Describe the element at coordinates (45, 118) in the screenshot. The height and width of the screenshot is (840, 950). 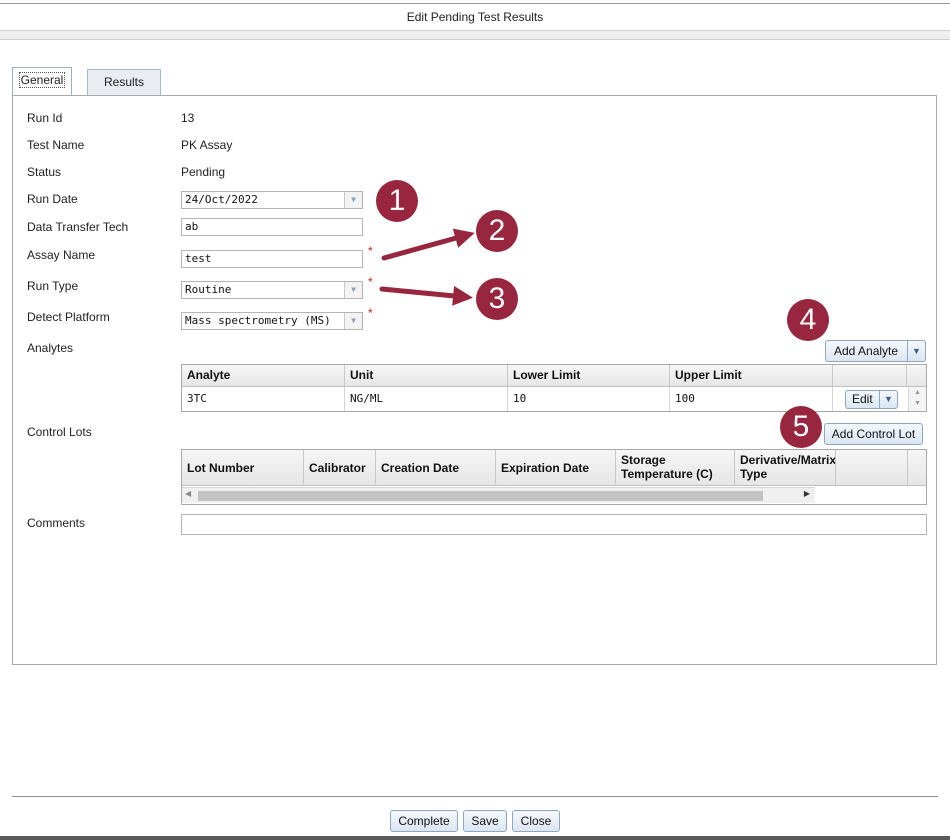
I see `run-id-label: Run Id` at that location.